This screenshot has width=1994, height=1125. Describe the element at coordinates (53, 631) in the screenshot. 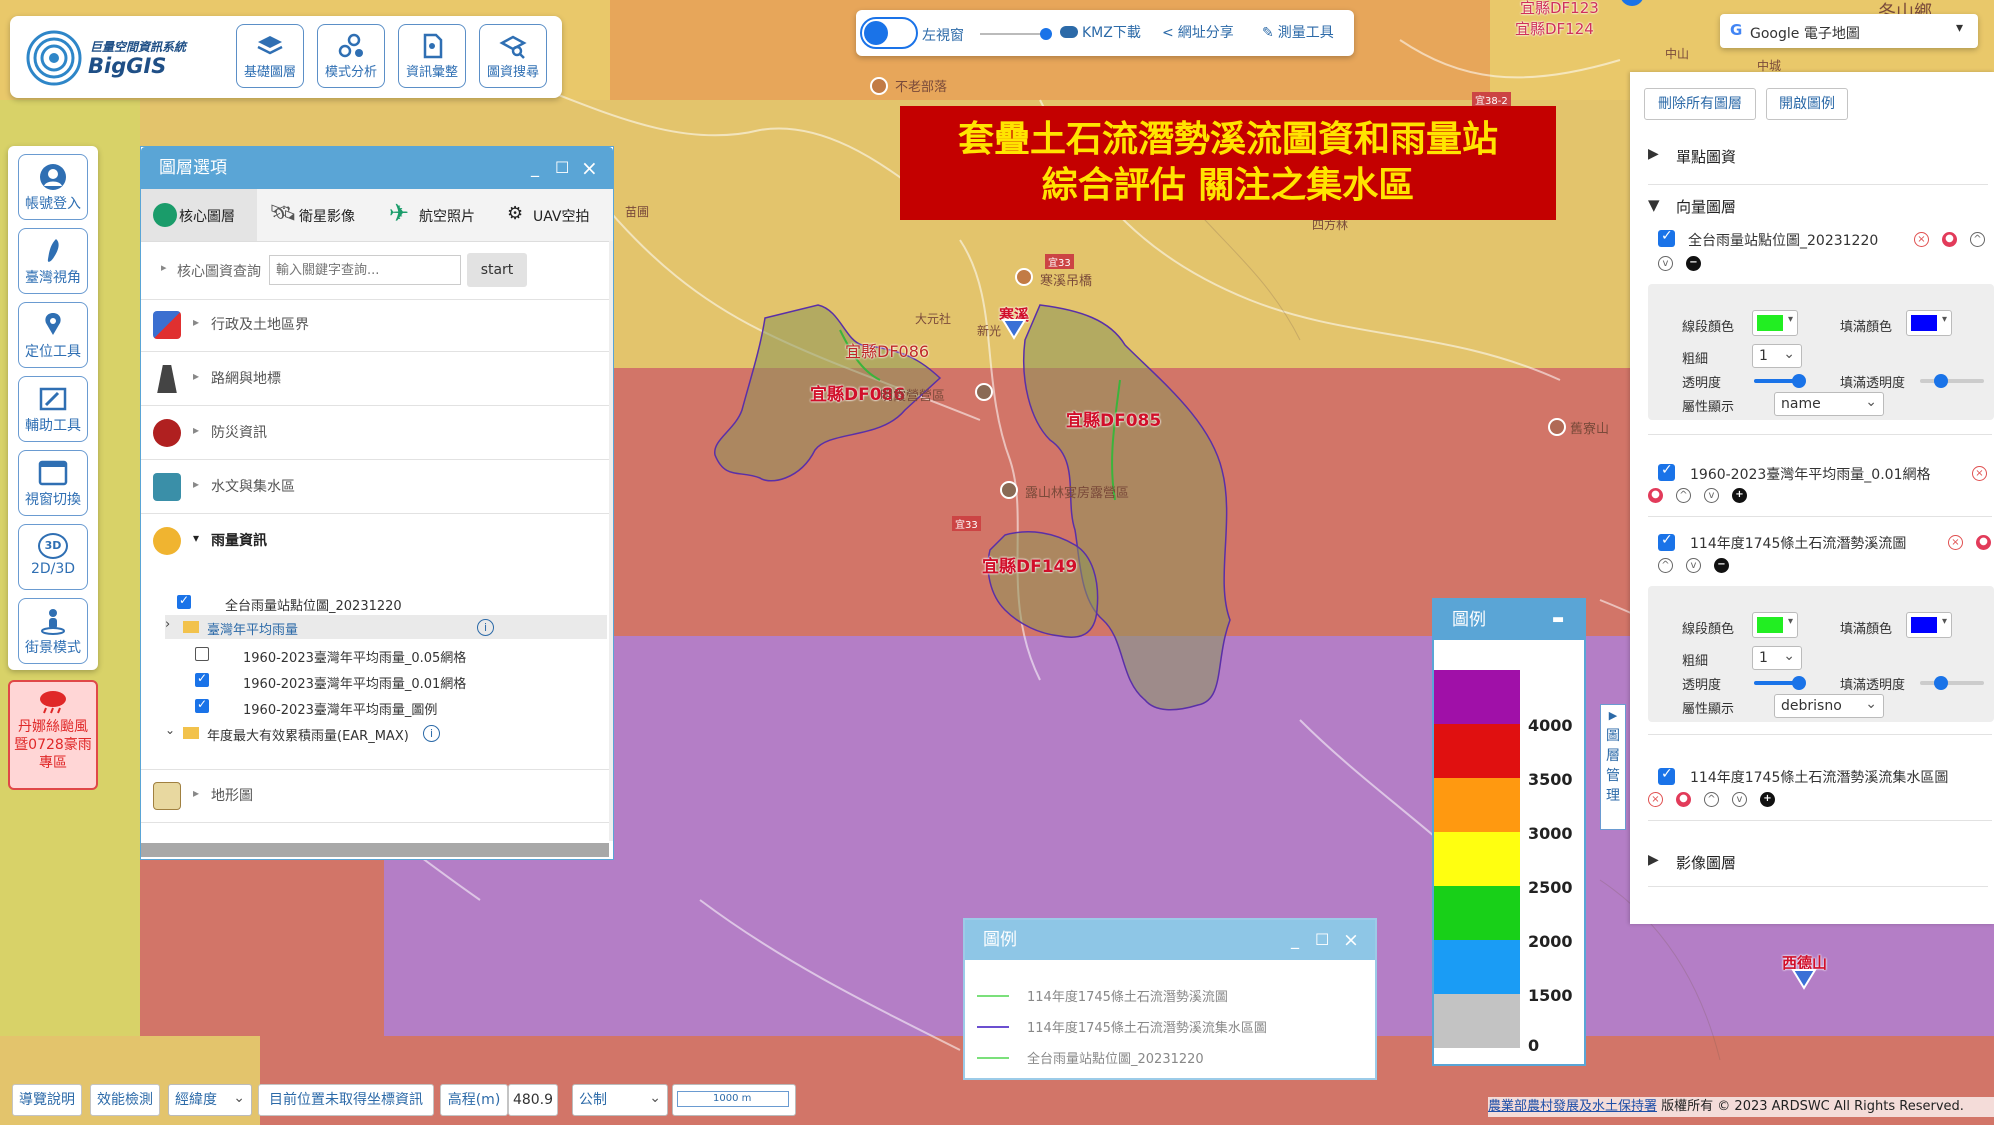

I see `sidebar-streetview-button: 街景模式` at that location.